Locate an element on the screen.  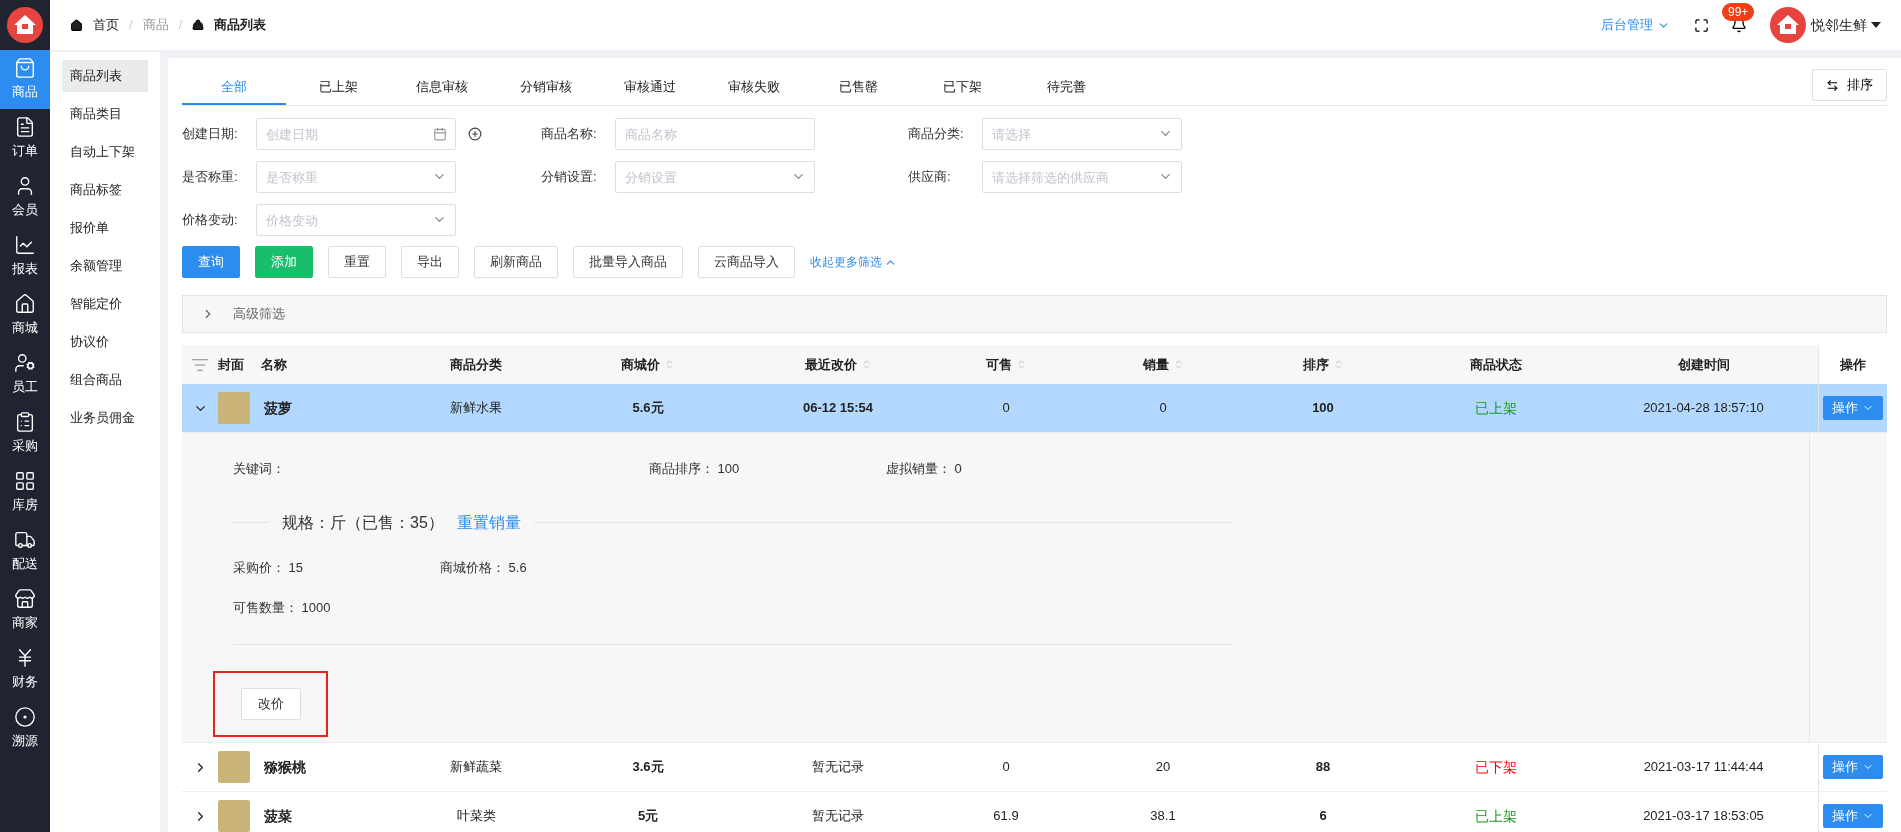
rail-item: 员工 is located at coordinates (25, 374).